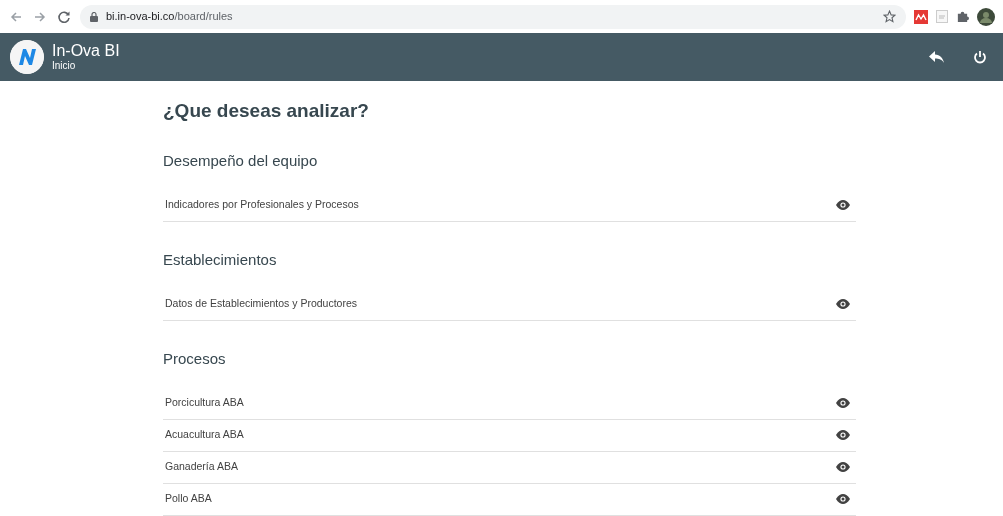 This screenshot has height=516, width=1003. What do you see at coordinates (509, 403) in the screenshot?
I see `list-item: Porcicultura ABA` at bounding box center [509, 403].